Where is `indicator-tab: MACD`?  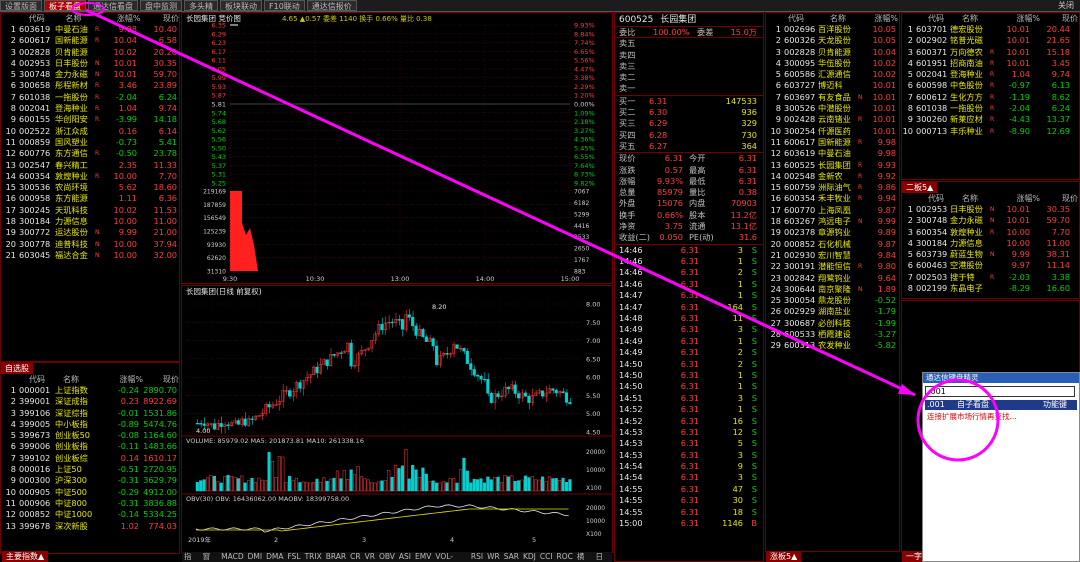 indicator-tab: MACD is located at coordinates (232, 557).